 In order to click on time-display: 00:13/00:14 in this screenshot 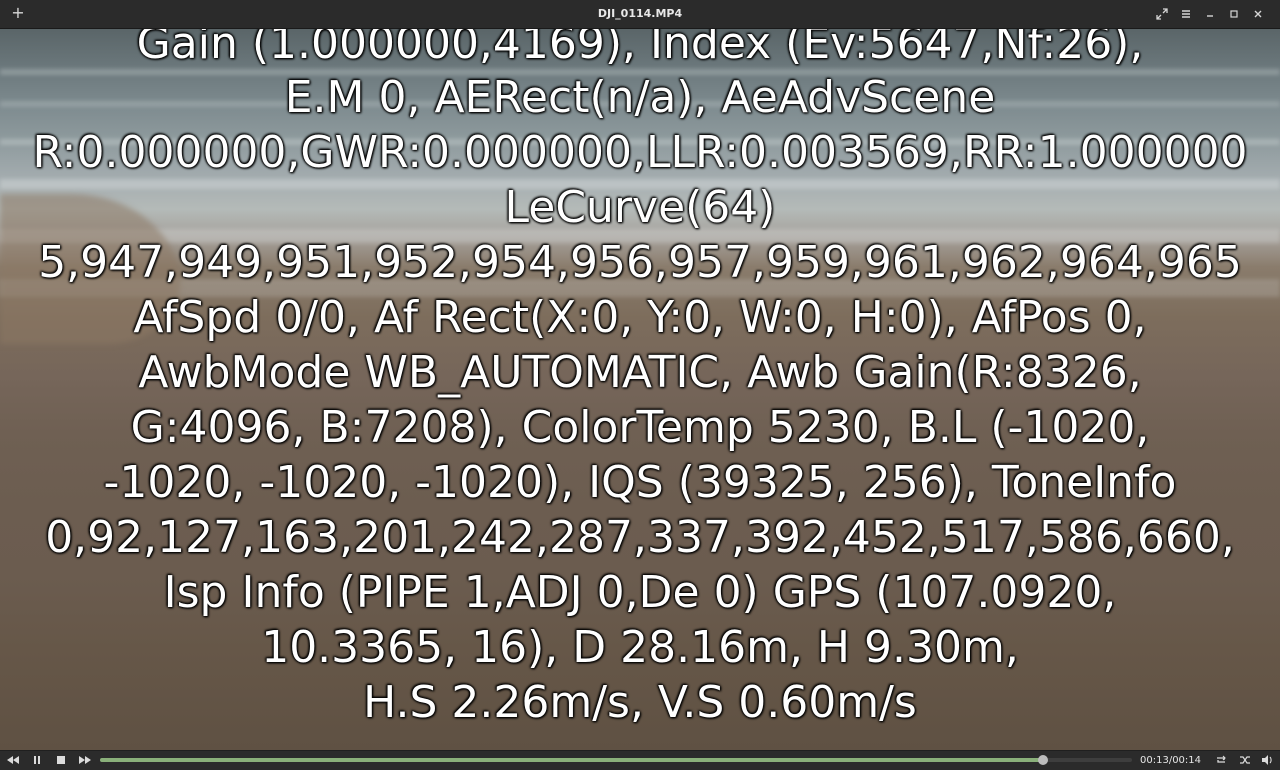, I will do `click(1171, 760)`.